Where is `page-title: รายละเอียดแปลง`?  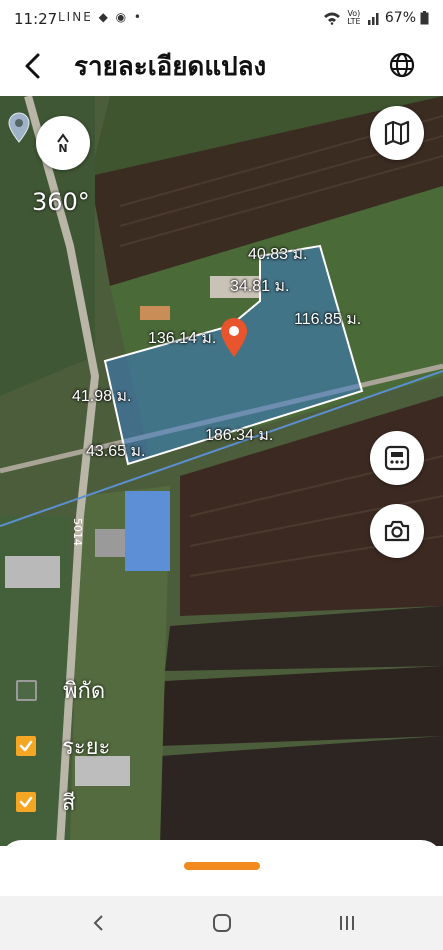 page-title: รายละเอียดแปลง is located at coordinates (170, 67).